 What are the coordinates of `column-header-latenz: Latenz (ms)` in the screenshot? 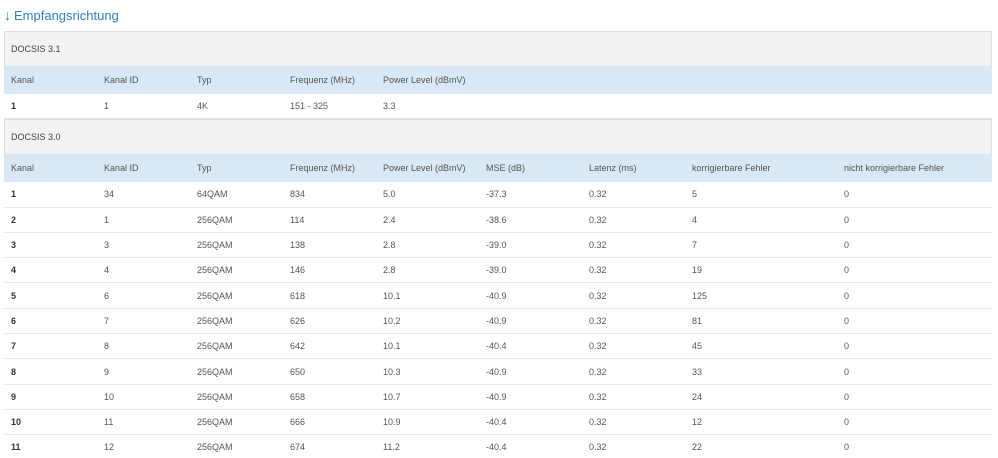 It's located at (613, 168).